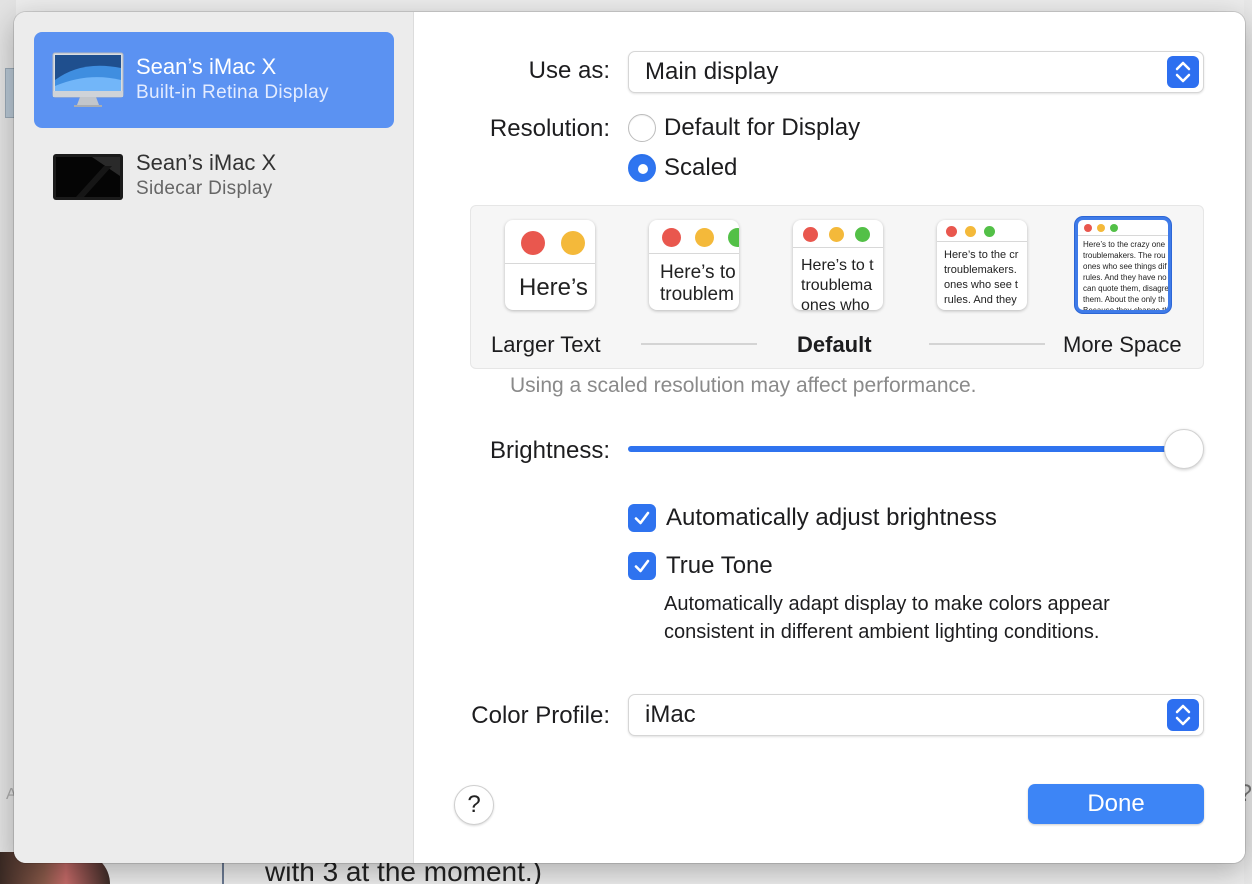 The width and height of the screenshot is (1252, 884). What do you see at coordinates (540, 715) in the screenshot?
I see `color-profile-label: Color Profile:` at bounding box center [540, 715].